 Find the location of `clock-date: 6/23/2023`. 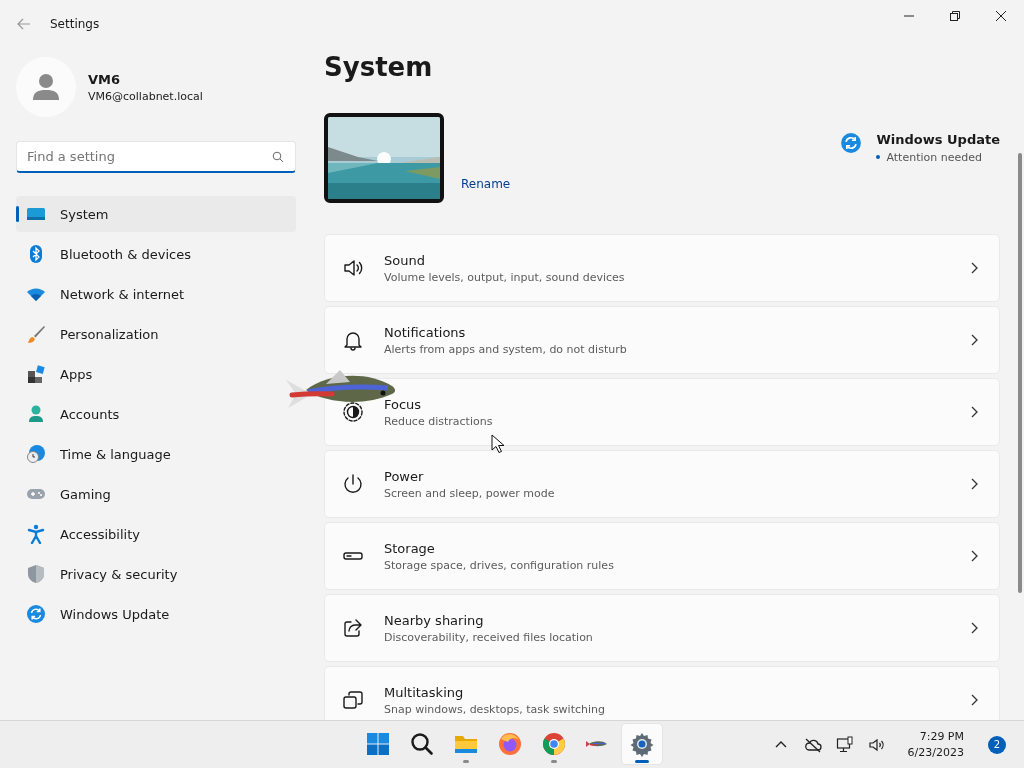

clock-date: 6/23/2023 is located at coordinates (935, 752).